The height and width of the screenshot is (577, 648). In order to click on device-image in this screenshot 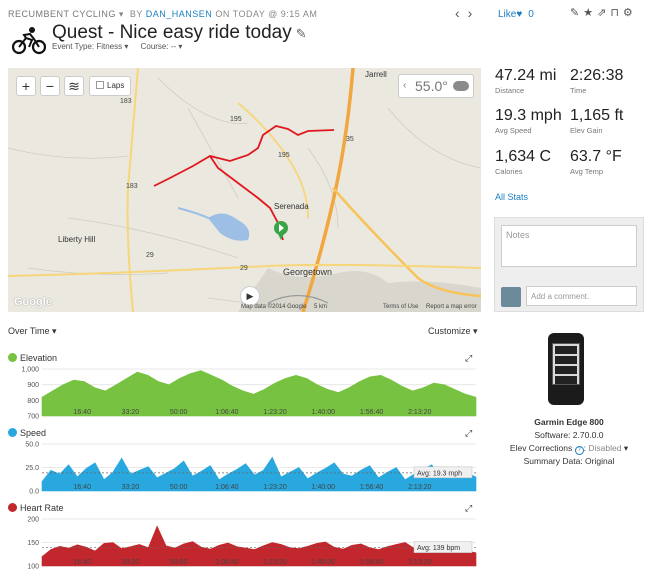, I will do `click(566, 369)`.